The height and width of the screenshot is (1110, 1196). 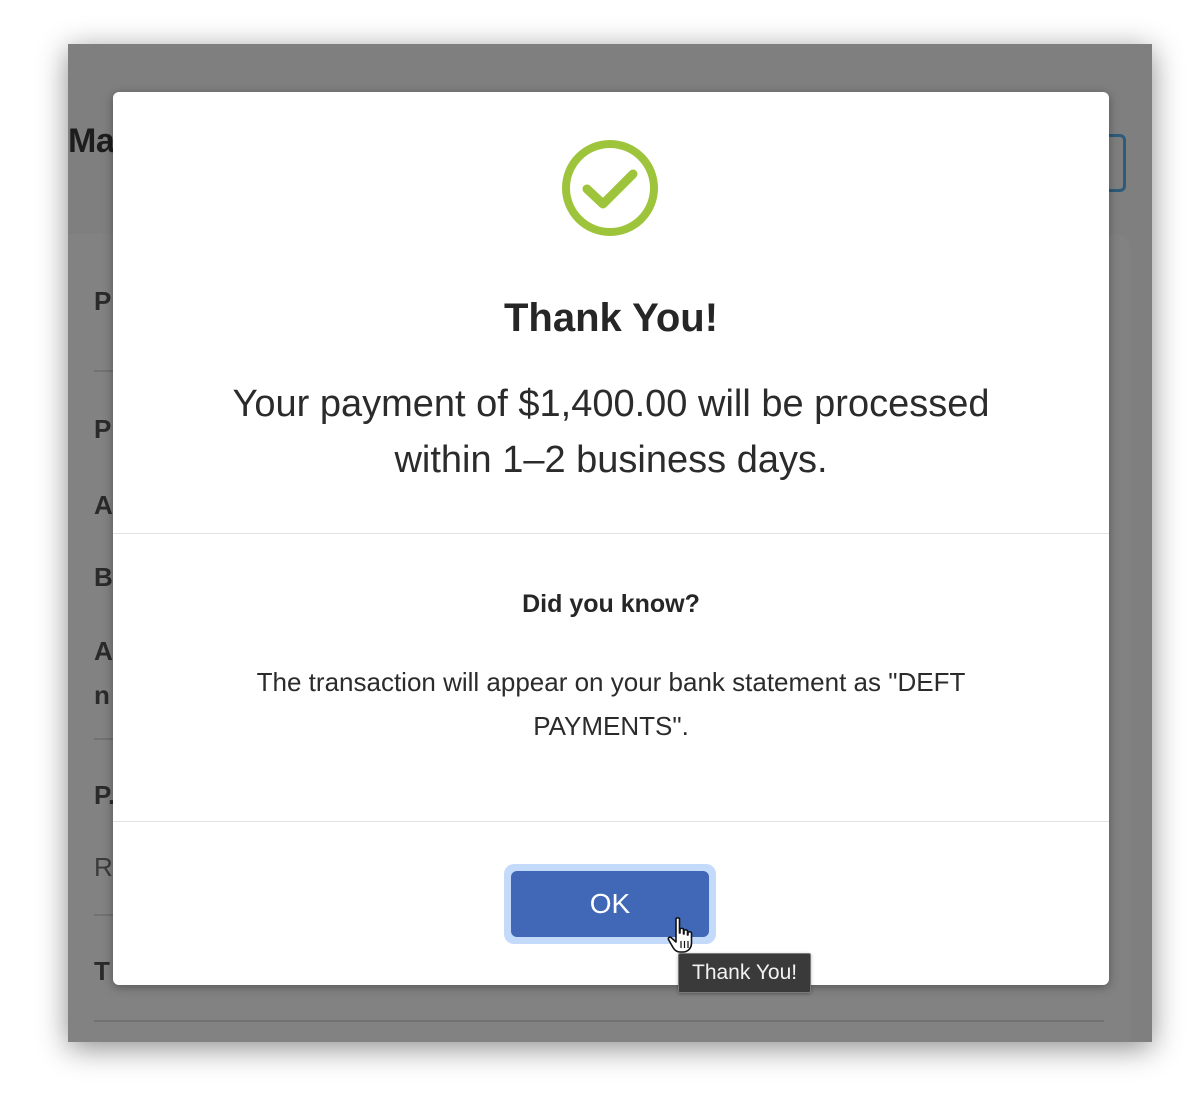 What do you see at coordinates (102, 695) in the screenshot?
I see `background-field-label: n` at bounding box center [102, 695].